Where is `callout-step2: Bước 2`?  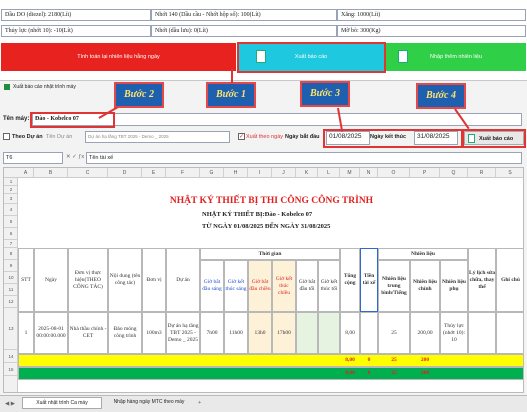 callout-step2: Bước 2 is located at coordinates (139, 95).